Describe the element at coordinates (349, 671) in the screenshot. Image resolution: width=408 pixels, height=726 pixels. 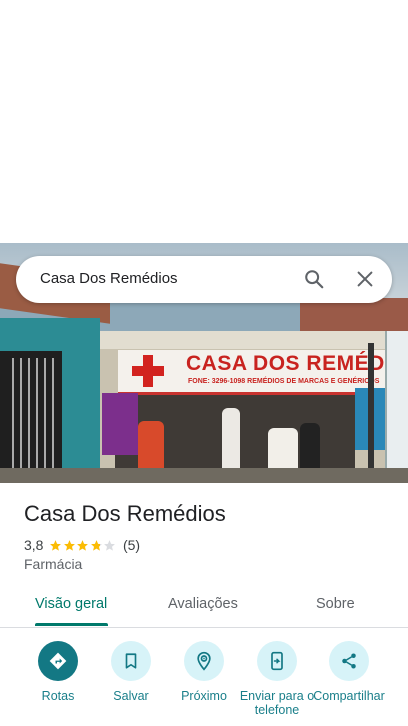
I see `share-button: Compartilhar` at that location.